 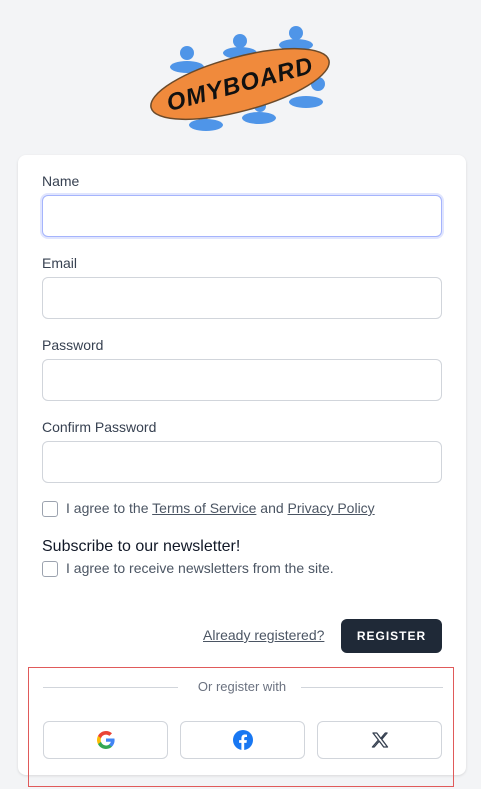 What do you see at coordinates (73, 345) in the screenshot?
I see `password-label: Password` at bounding box center [73, 345].